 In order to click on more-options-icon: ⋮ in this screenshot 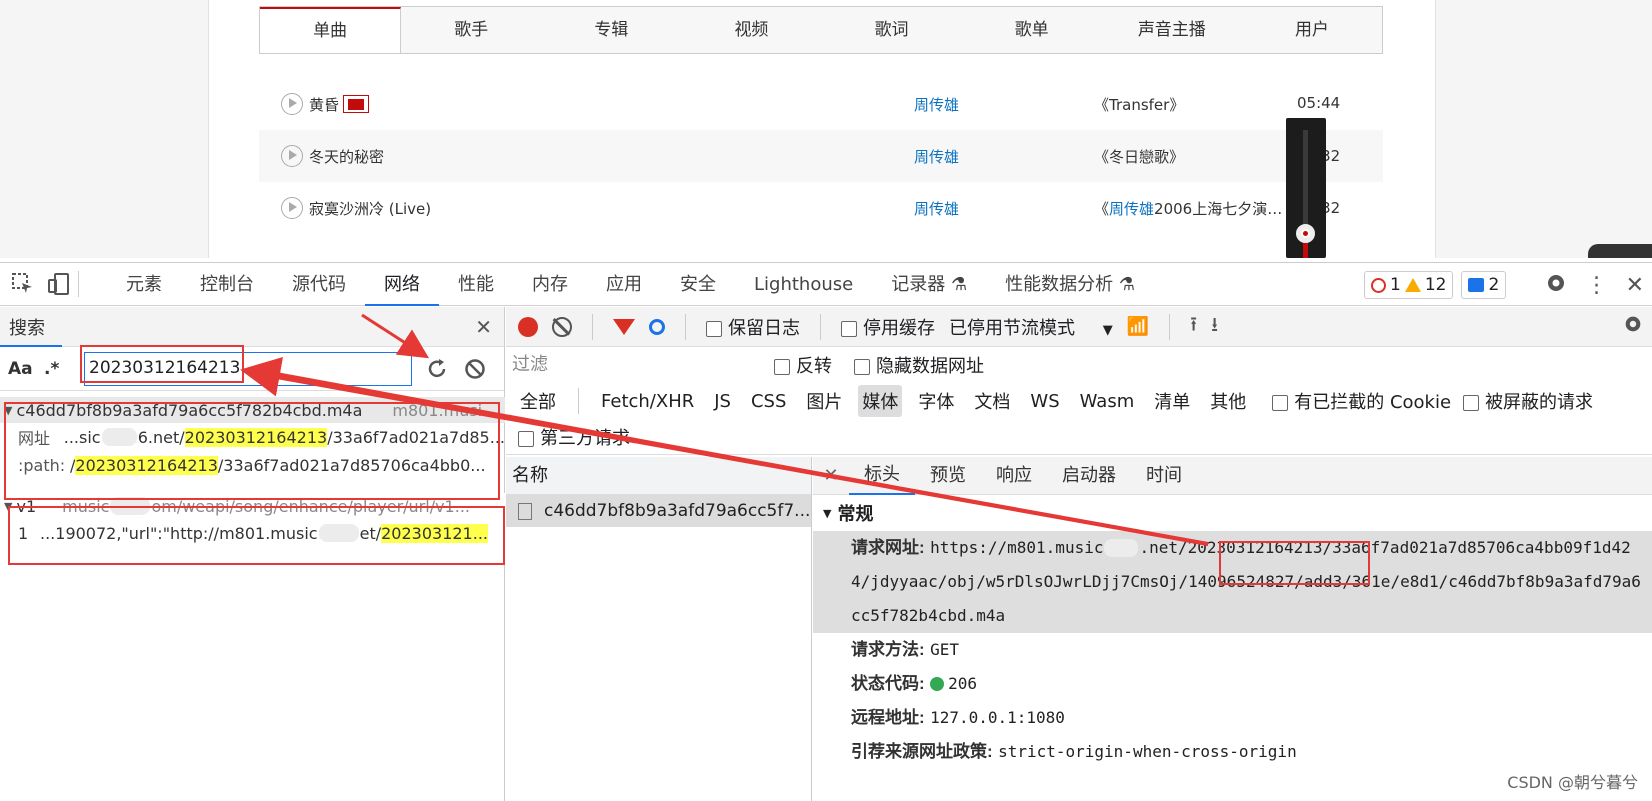, I will do `click(1597, 285)`.